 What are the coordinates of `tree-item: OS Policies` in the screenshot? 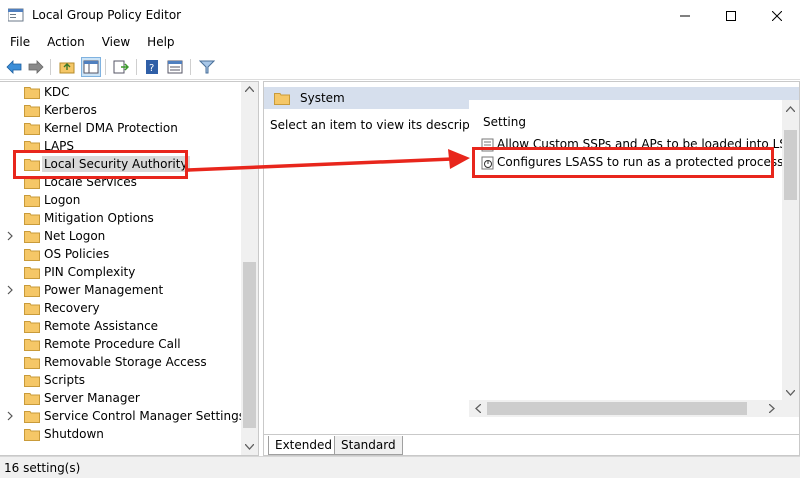 It's located at (120, 254).